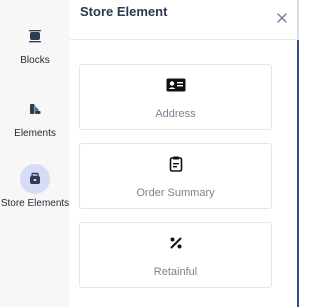 Image resolution: width=320 pixels, height=307 pixels. What do you see at coordinates (35, 36) in the screenshot?
I see `blocks-icon` at bounding box center [35, 36].